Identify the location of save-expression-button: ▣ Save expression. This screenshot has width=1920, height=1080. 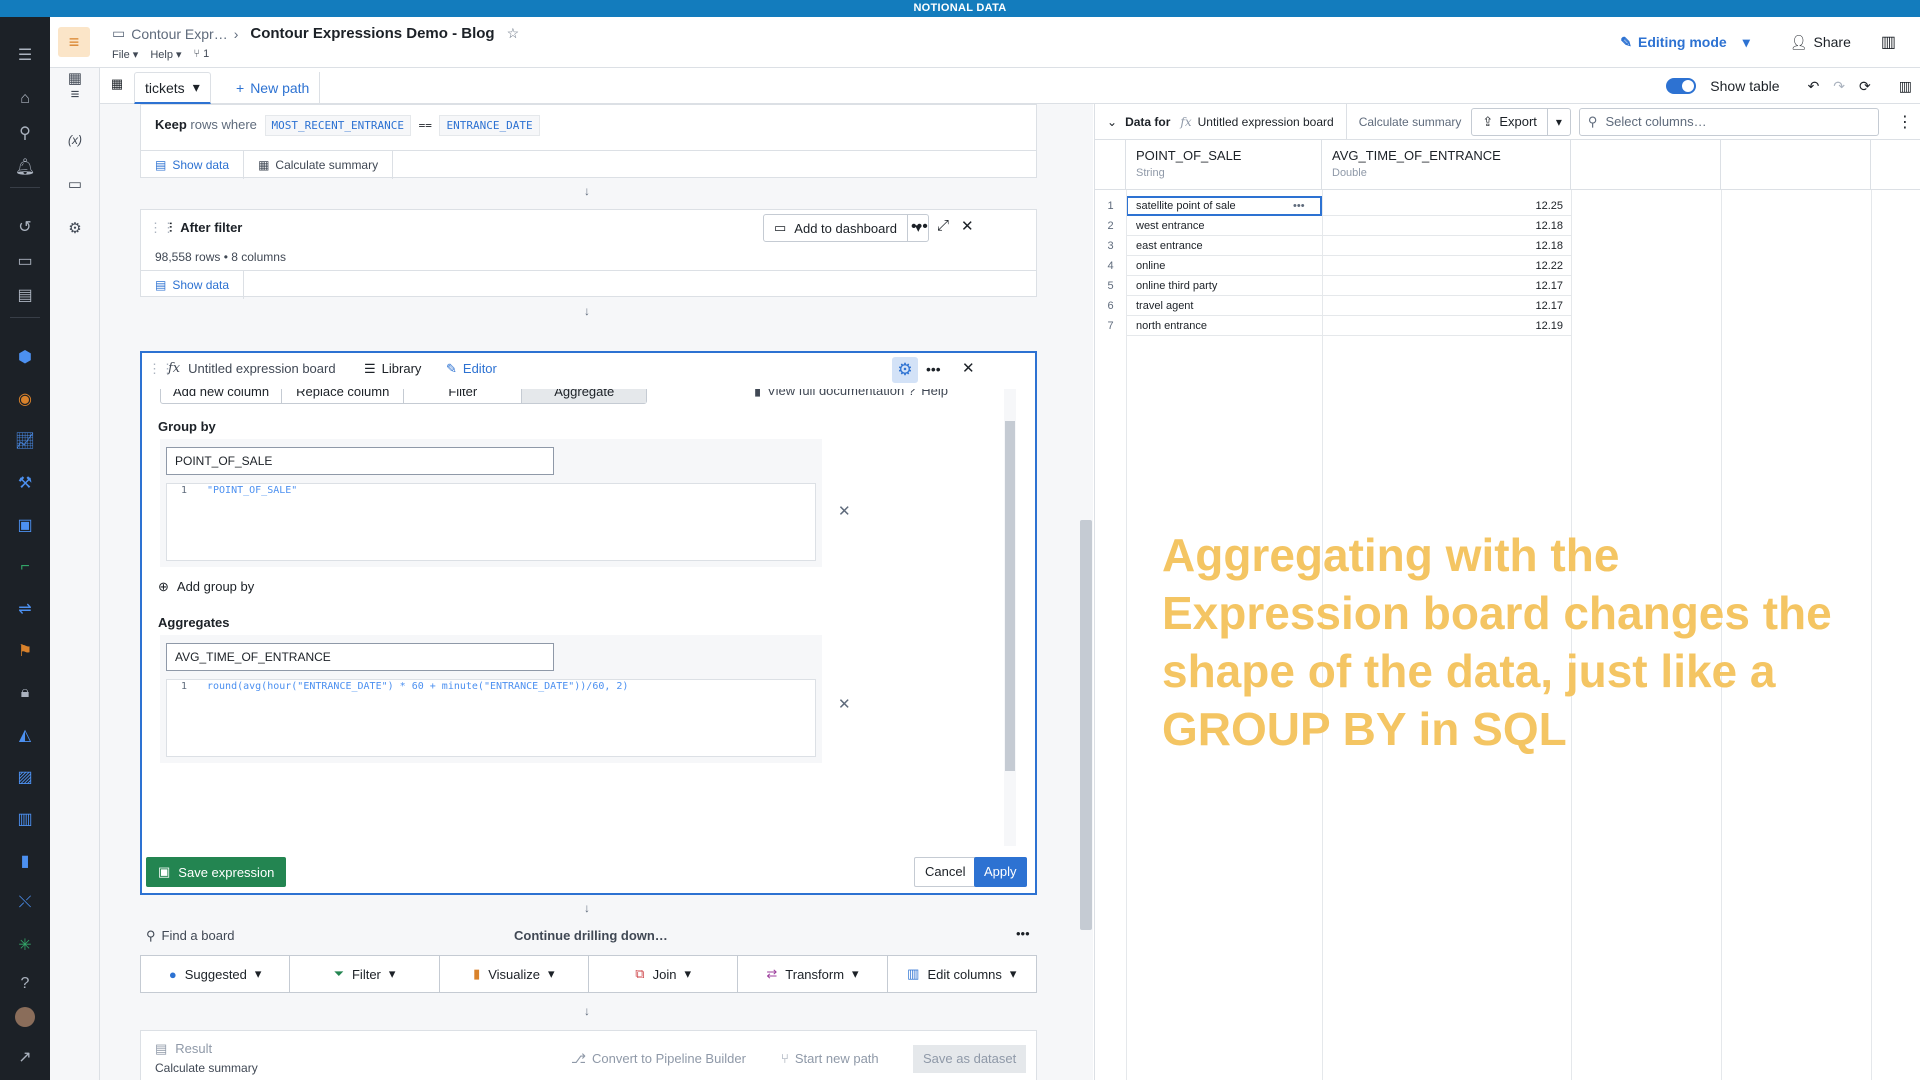
(216, 872).